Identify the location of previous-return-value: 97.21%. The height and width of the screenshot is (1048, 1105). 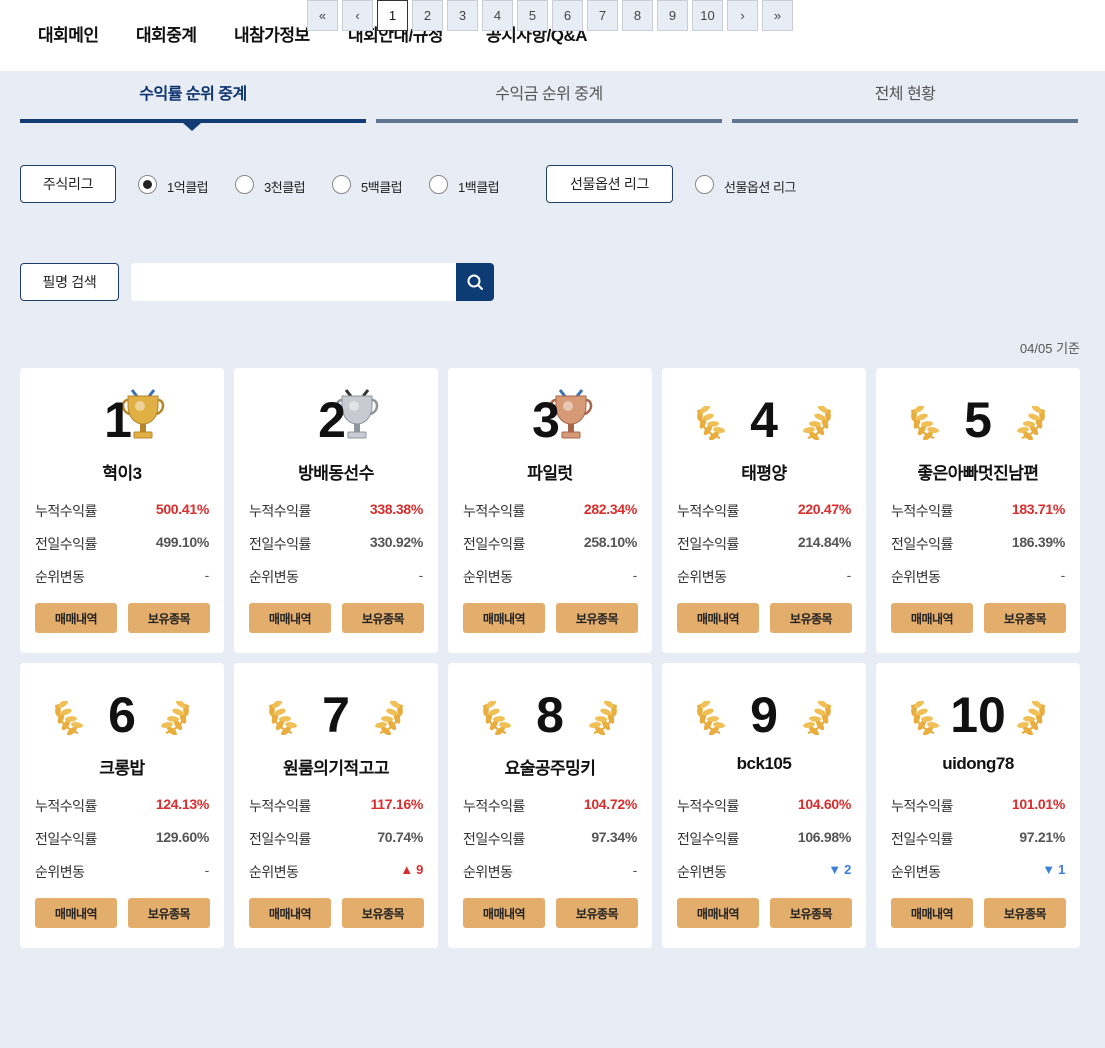
(1042, 837).